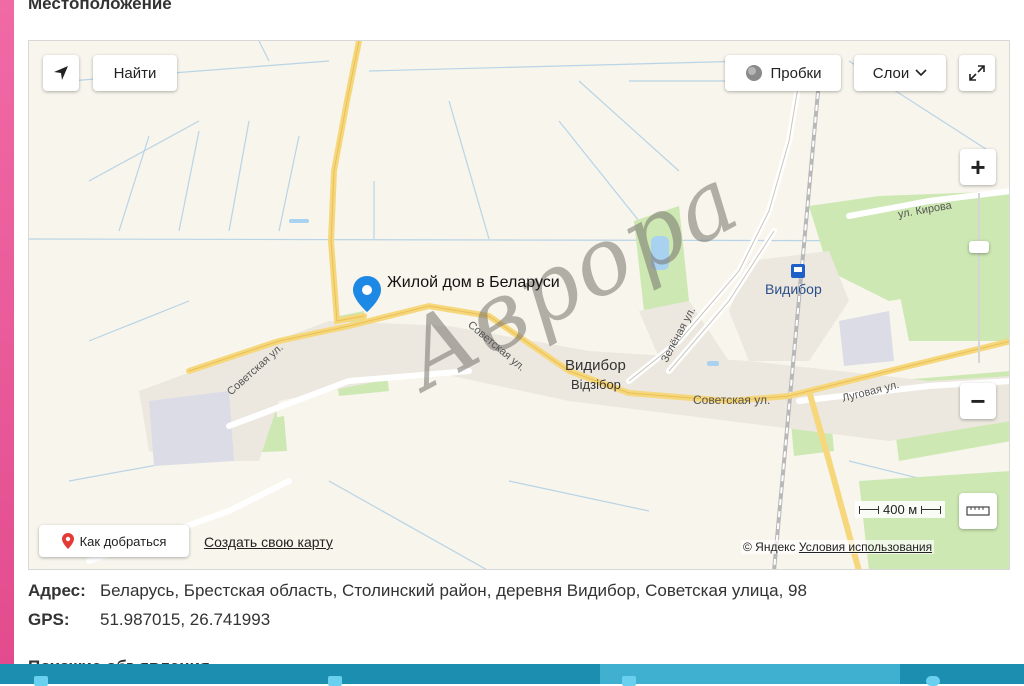 The image size is (1024, 686). I want to click on taskbar-window-icon, so click(629, 681).